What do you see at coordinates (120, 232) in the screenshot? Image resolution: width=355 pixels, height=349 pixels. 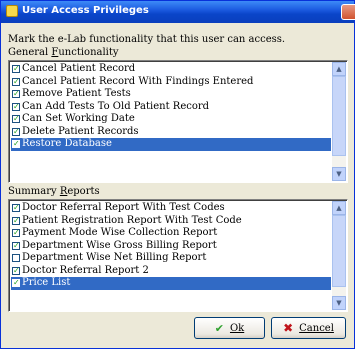 I see `list-item-label: Payment Mode Wise Collection Report` at bounding box center [120, 232].